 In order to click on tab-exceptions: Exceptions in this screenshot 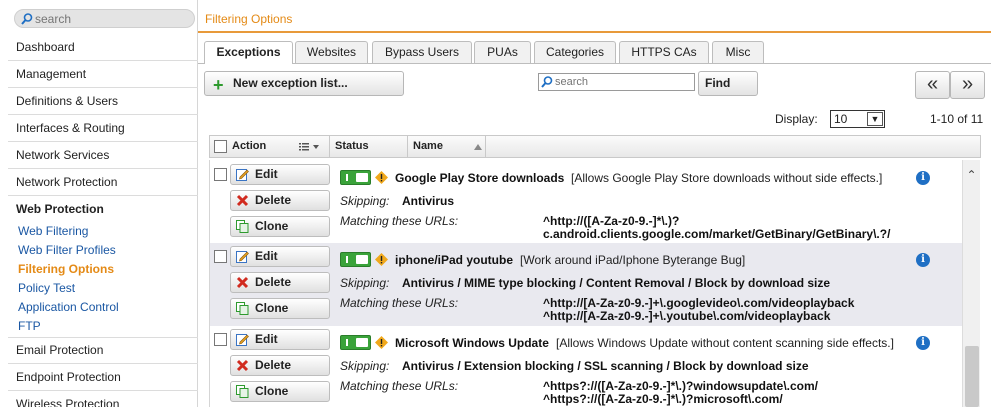, I will do `click(248, 52)`.